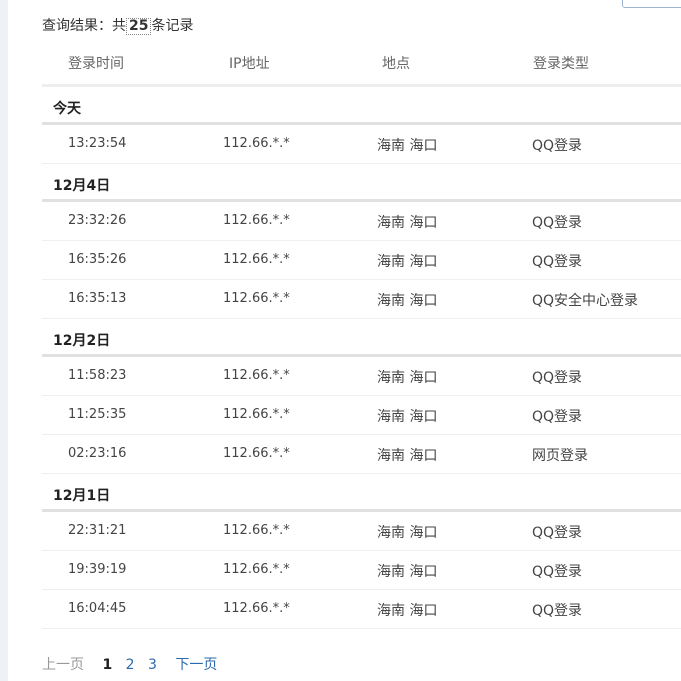 Image resolution: width=681 pixels, height=681 pixels. Describe the element at coordinates (82, 186) in the screenshot. I see `group-date: 12月4日` at that location.